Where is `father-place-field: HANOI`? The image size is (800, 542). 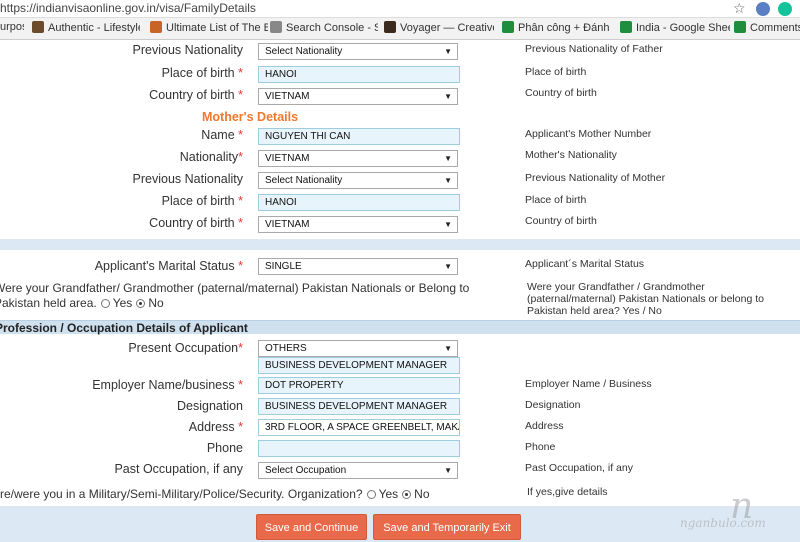 father-place-field: HANOI is located at coordinates (359, 74).